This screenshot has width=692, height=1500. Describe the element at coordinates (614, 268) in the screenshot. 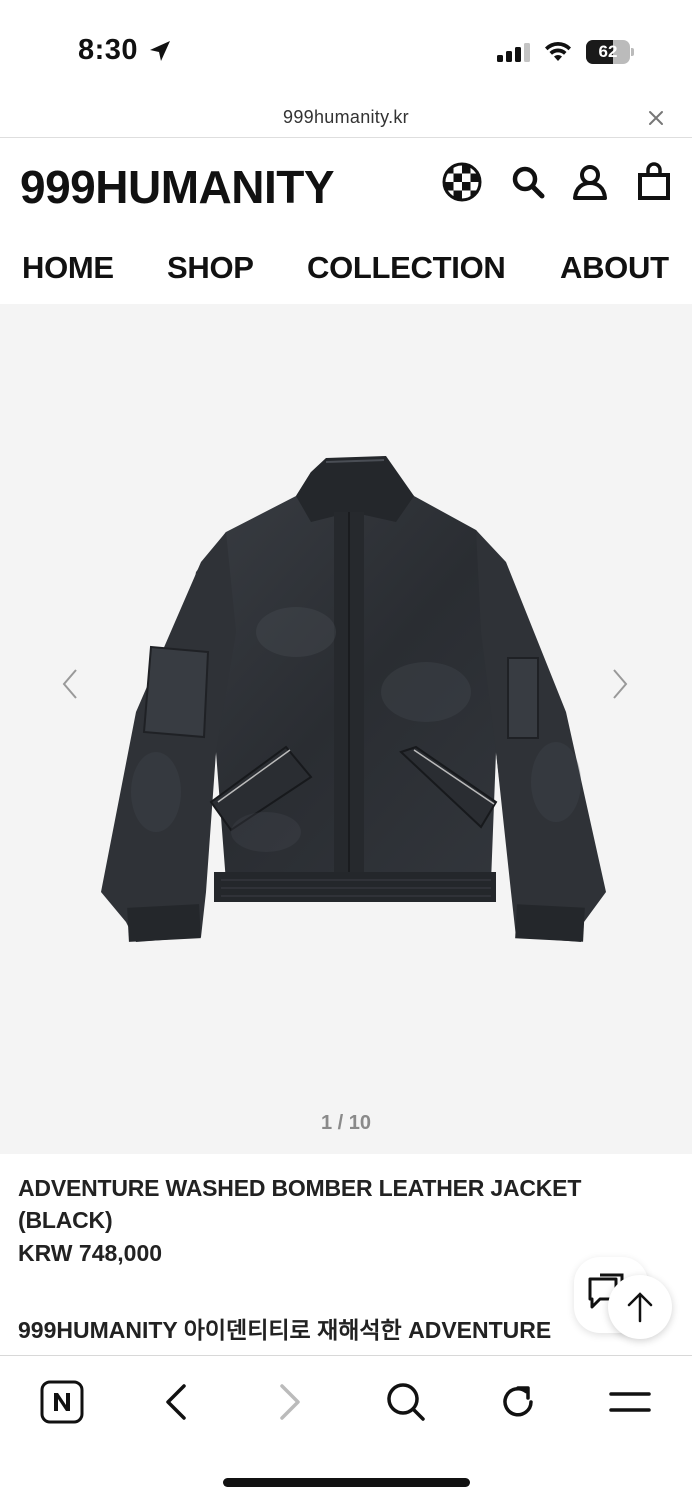

I see `nav-about: ABOUT` at that location.